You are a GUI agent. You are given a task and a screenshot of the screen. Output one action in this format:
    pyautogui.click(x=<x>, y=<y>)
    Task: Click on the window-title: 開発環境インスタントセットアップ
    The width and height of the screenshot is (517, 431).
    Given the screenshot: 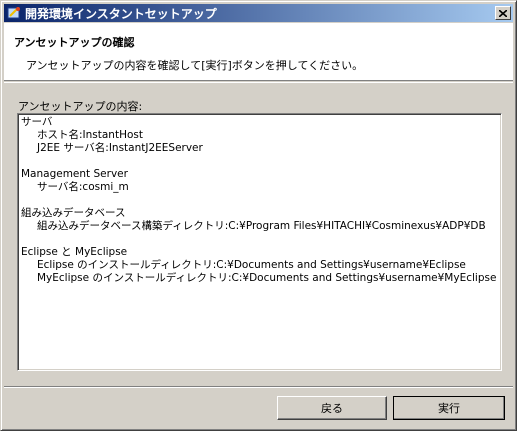 What is the action you would take?
    pyautogui.click(x=121, y=13)
    